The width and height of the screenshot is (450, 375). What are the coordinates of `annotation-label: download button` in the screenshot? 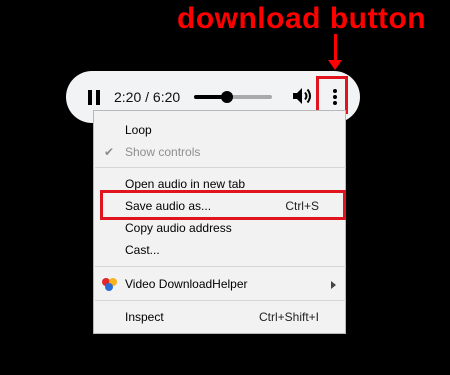 It's located at (302, 18).